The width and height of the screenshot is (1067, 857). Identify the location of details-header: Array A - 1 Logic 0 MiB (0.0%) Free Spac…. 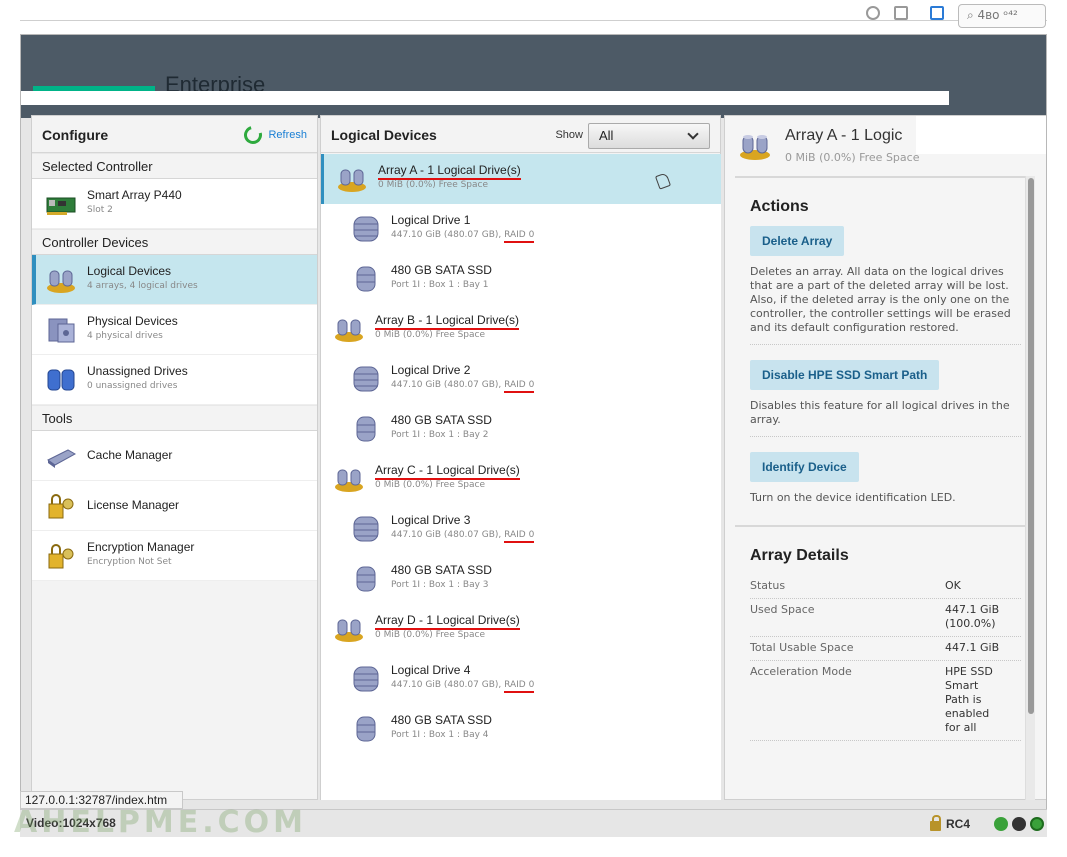
(885, 146).